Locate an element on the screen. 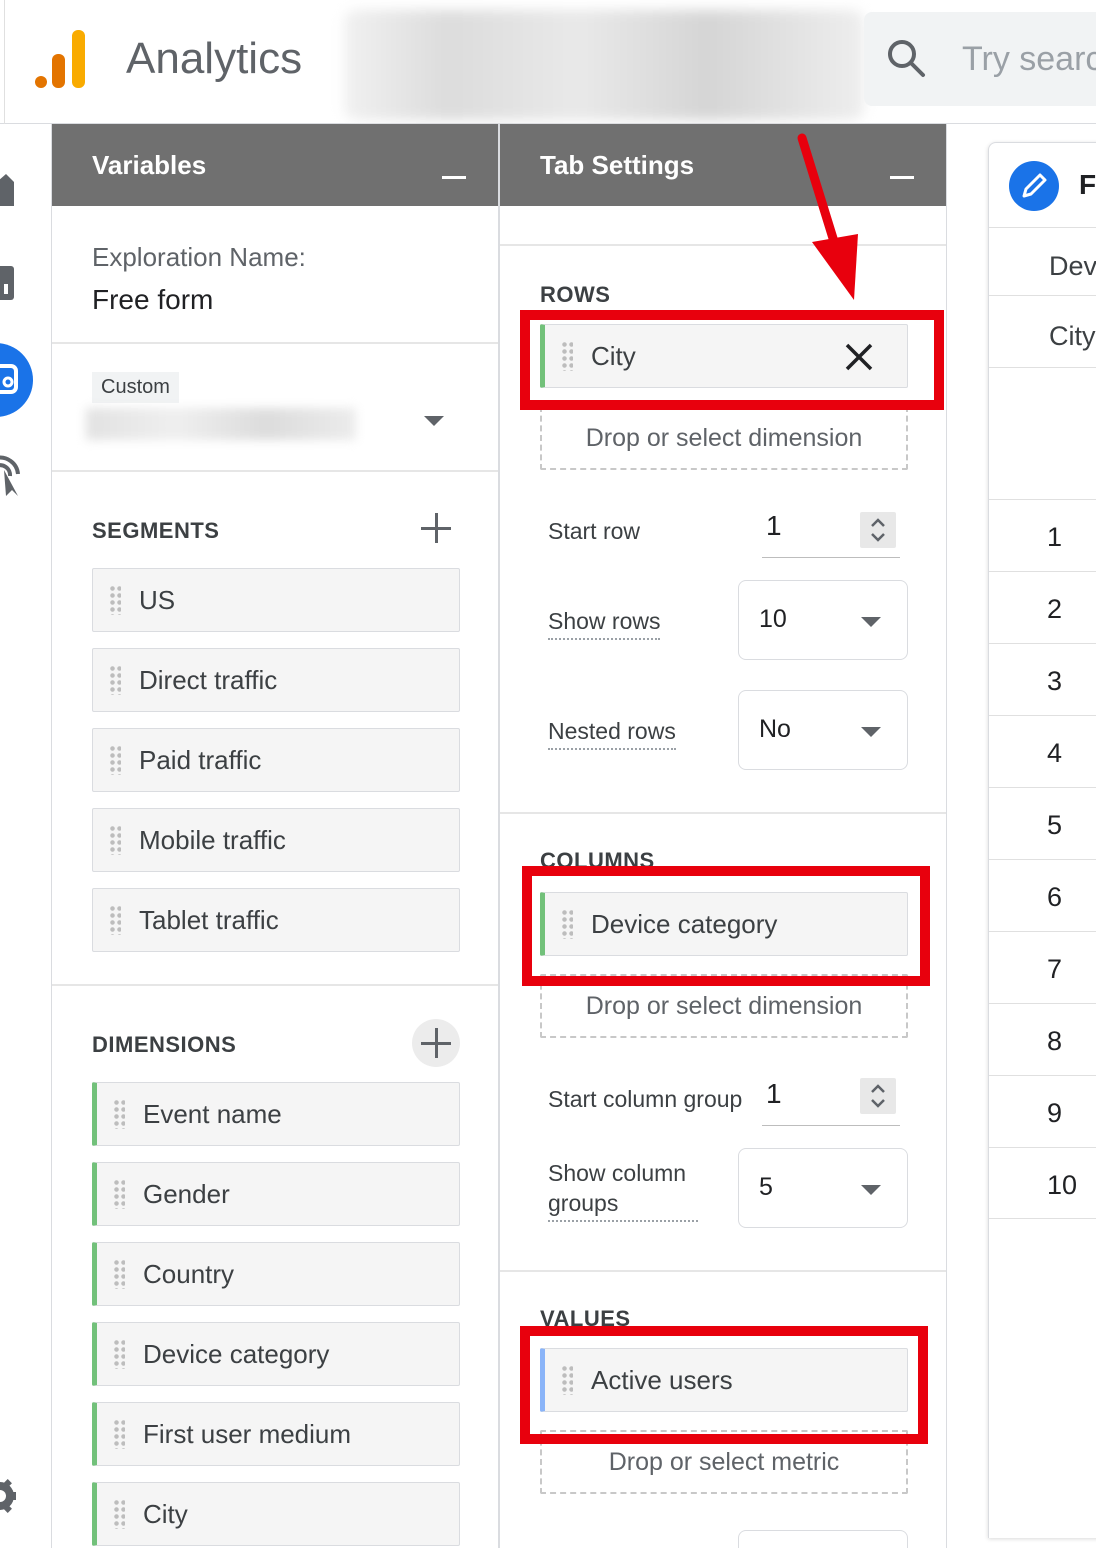 This screenshot has height=1548, width=1096. table-row: 4 is located at coordinates (1042, 751).